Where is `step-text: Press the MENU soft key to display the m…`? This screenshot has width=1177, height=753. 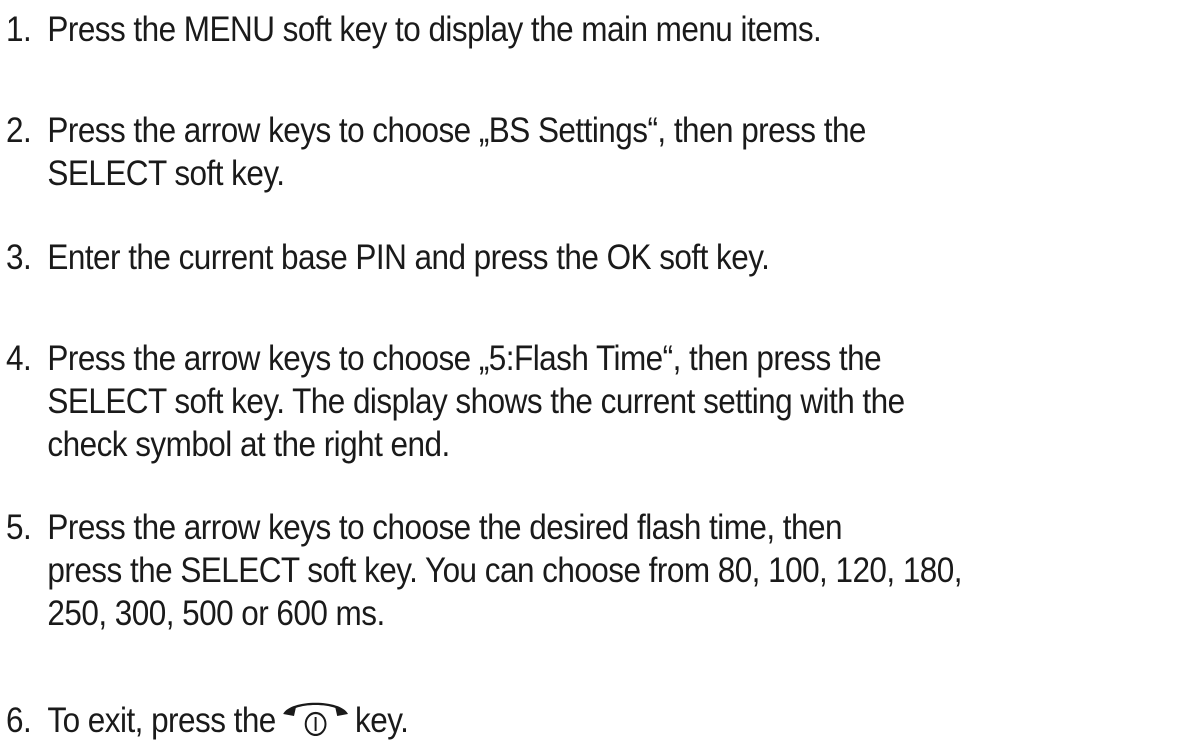
step-text: Press the MENU soft key to display the m… is located at coordinates (434, 29).